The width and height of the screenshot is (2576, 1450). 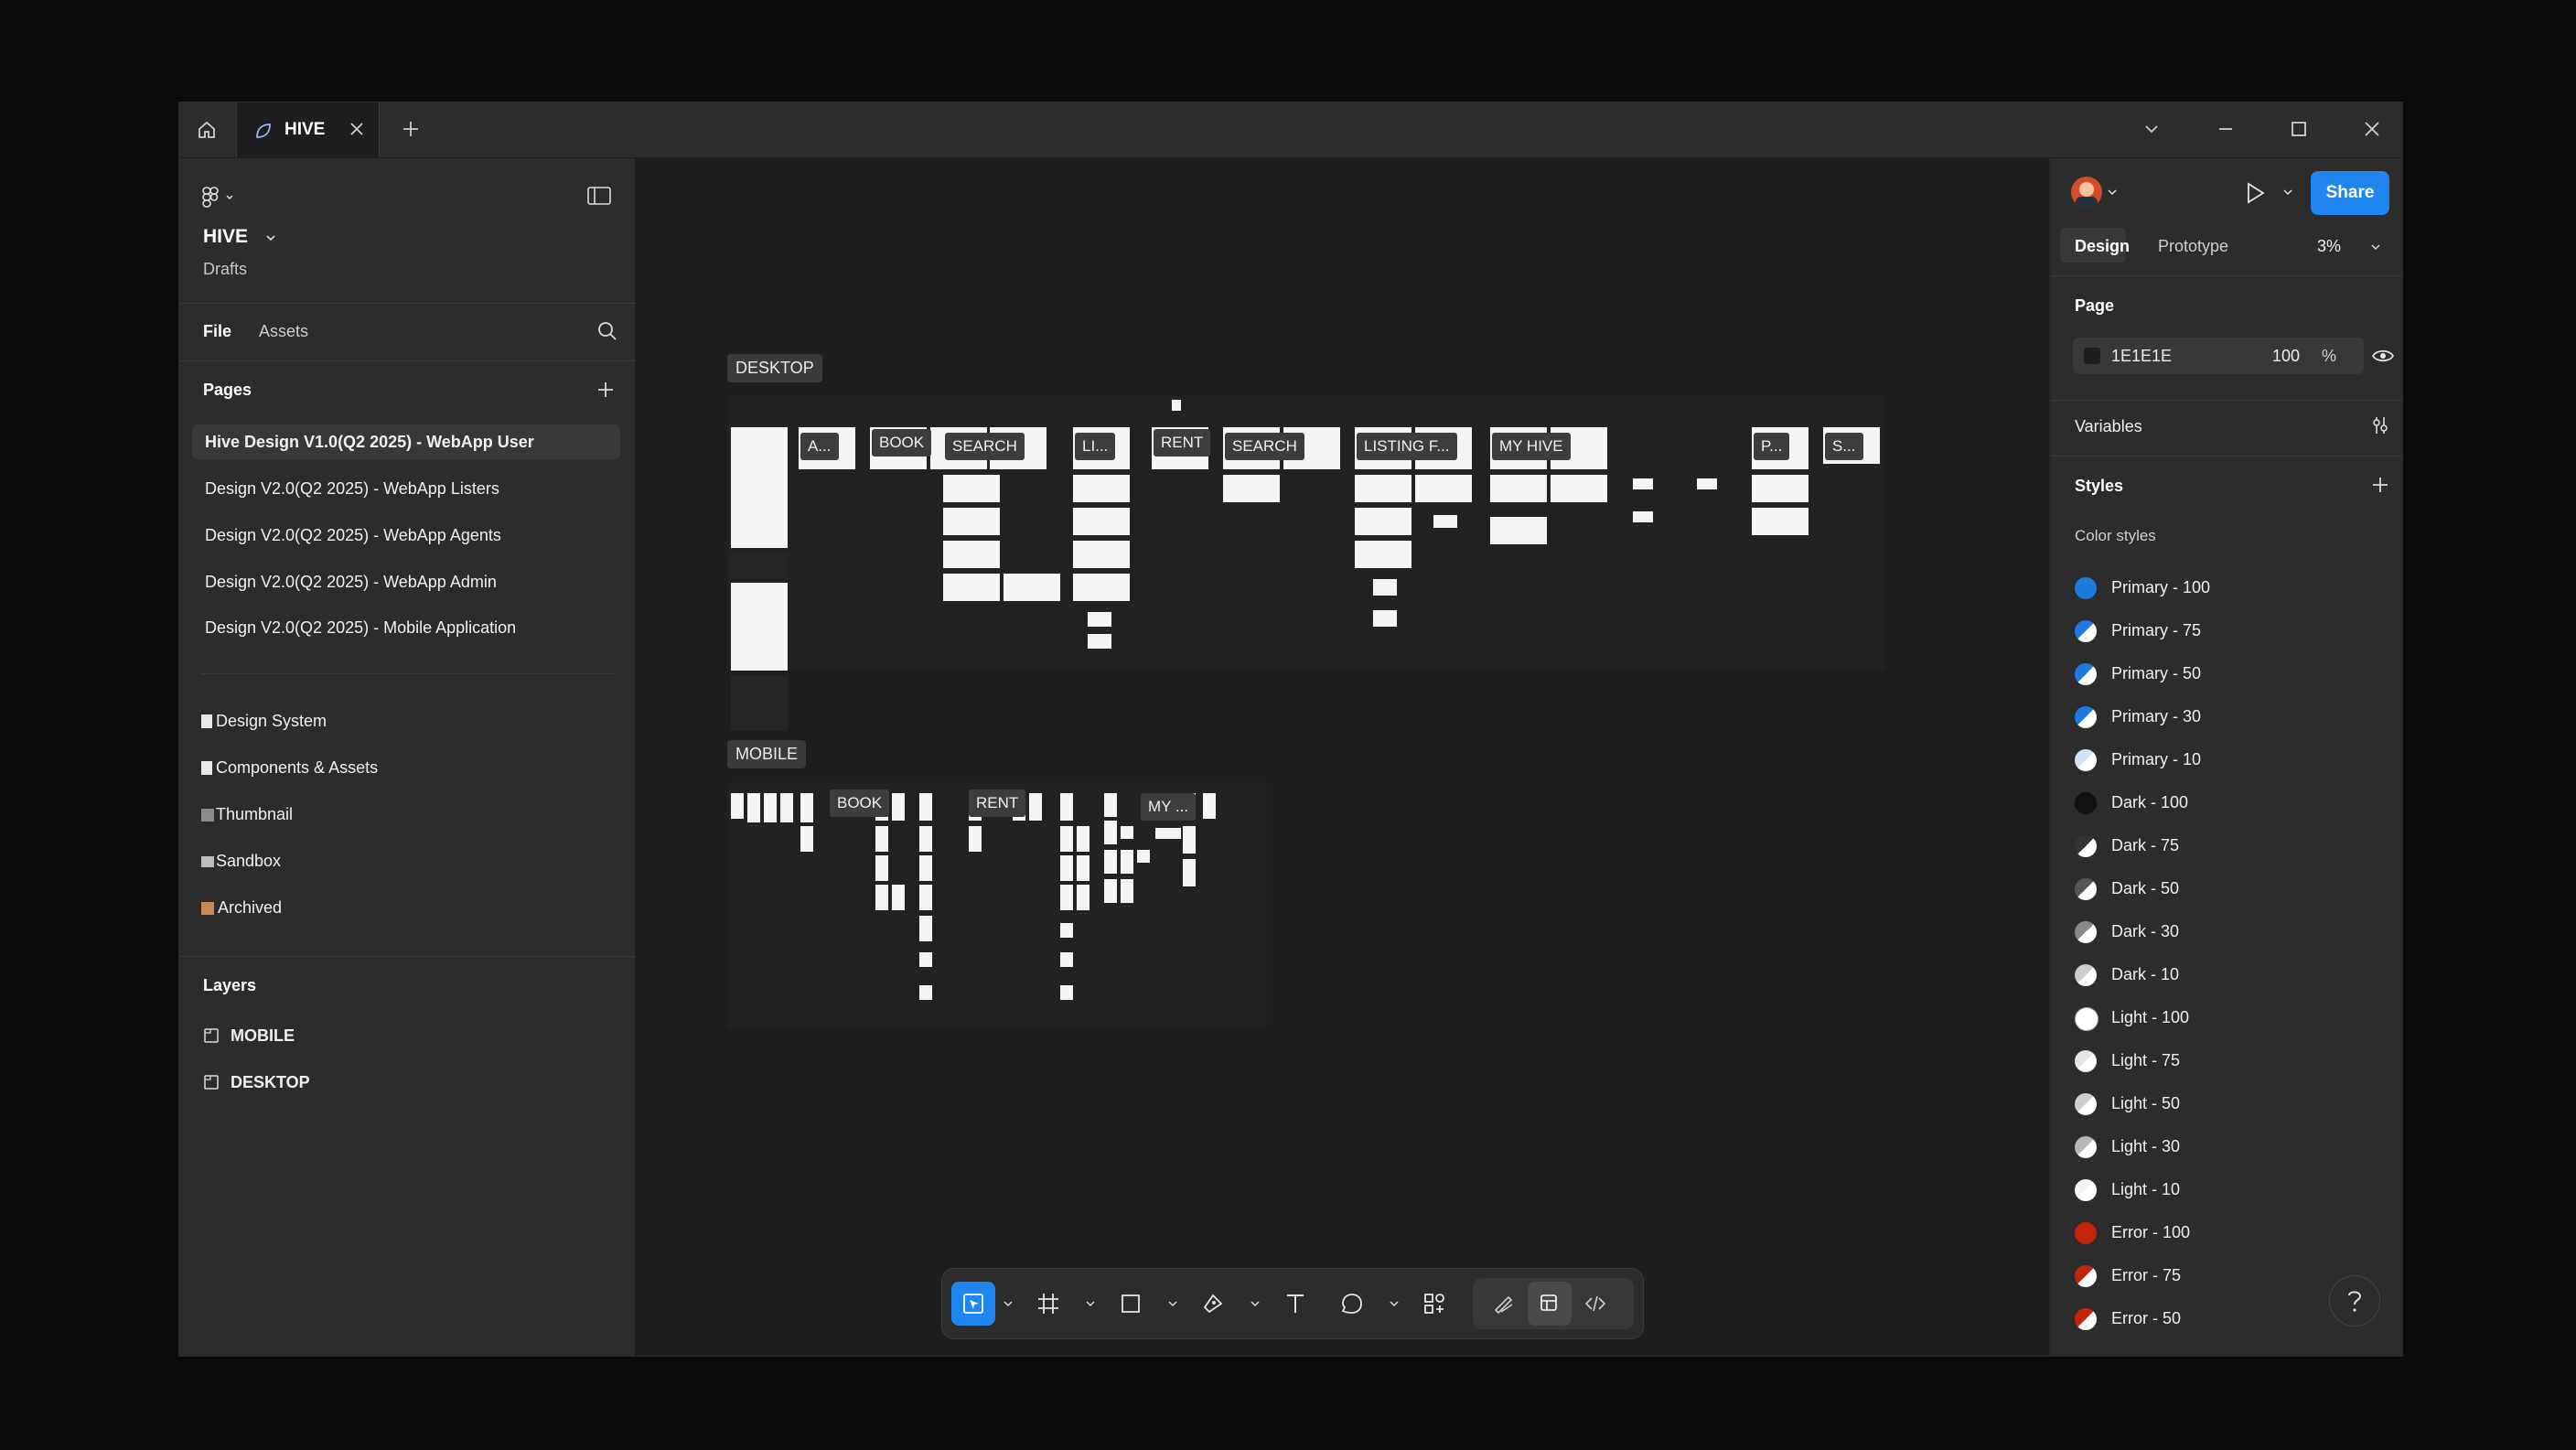 What do you see at coordinates (2329, 247) in the screenshot?
I see `zoom-level: 3%` at bounding box center [2329, 247].